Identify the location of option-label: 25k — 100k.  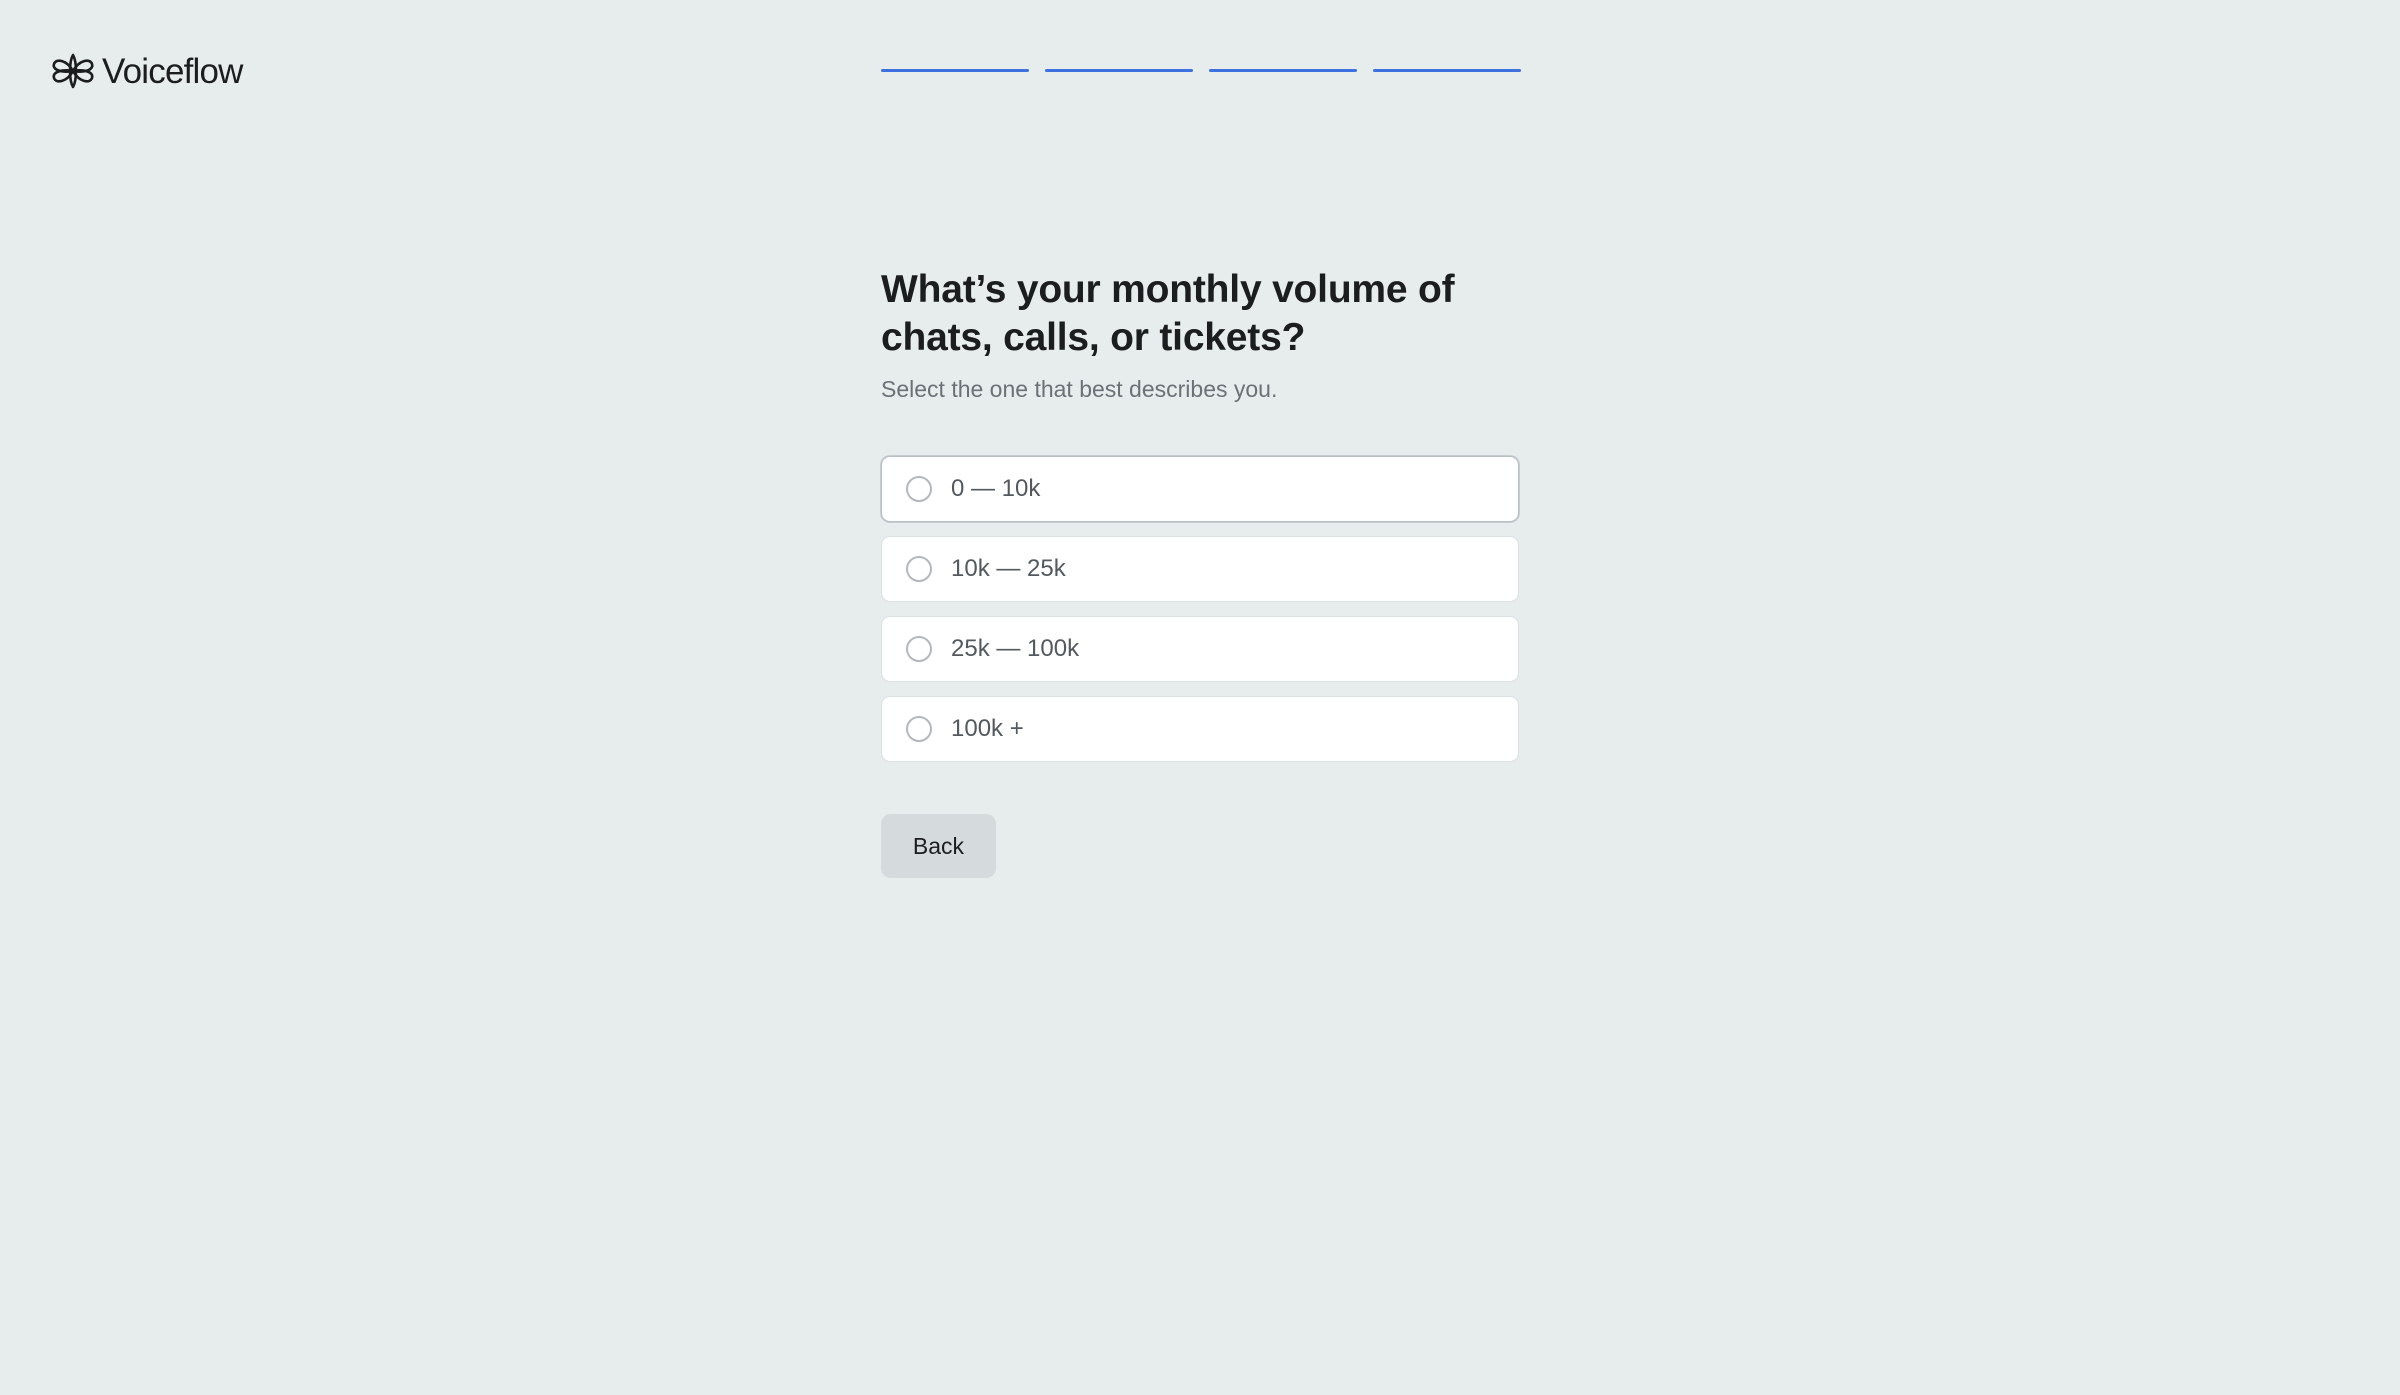
(1015, 648).